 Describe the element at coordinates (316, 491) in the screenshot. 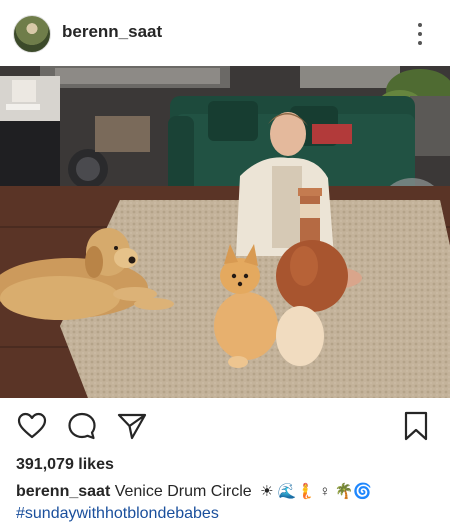

I see `caption-emoji: ☀ 🌊🧜 ♀ 🌴🌀` at that location.